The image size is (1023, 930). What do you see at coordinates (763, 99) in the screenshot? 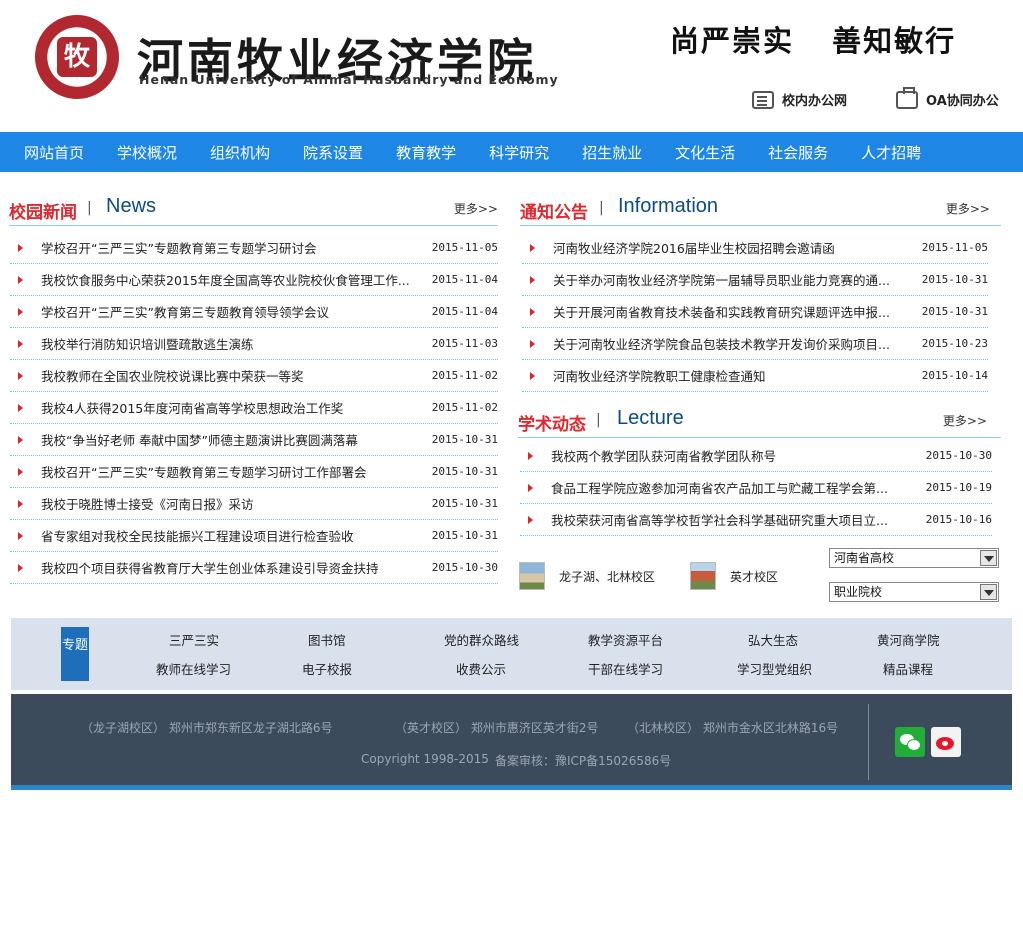
I see `document-icon` at bounding box center [763, 99].